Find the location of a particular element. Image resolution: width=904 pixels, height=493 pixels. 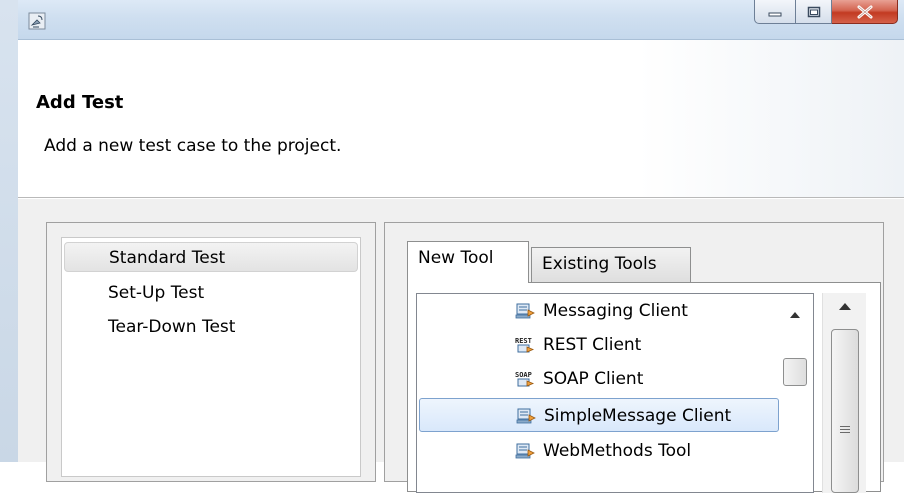

tool-item-simplemessage-client: SimpleMessage Client is located at coordinates (599, 415).